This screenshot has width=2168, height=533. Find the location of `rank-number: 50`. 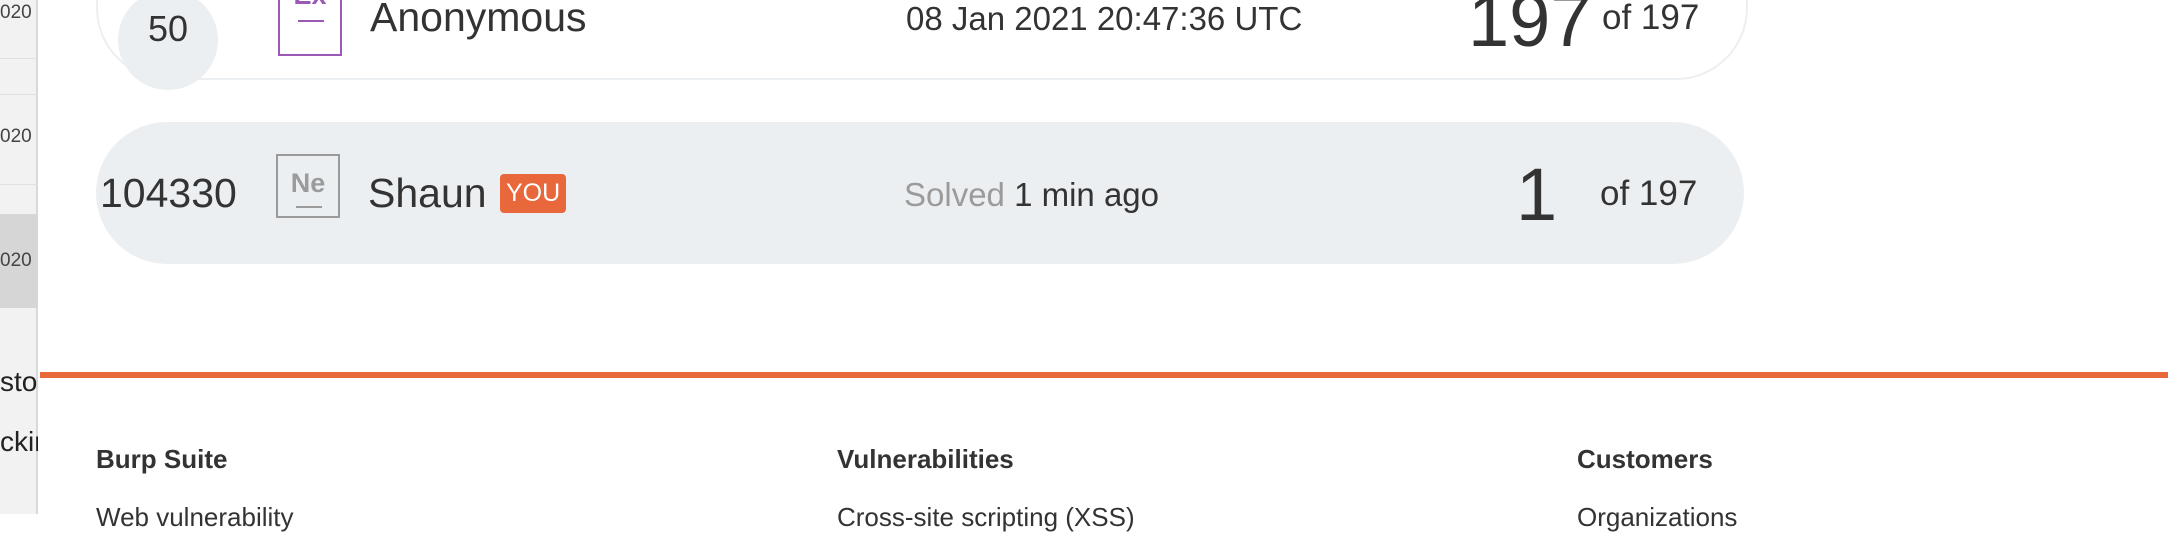

rank-number: 50 is located at coordinates (168, 28).